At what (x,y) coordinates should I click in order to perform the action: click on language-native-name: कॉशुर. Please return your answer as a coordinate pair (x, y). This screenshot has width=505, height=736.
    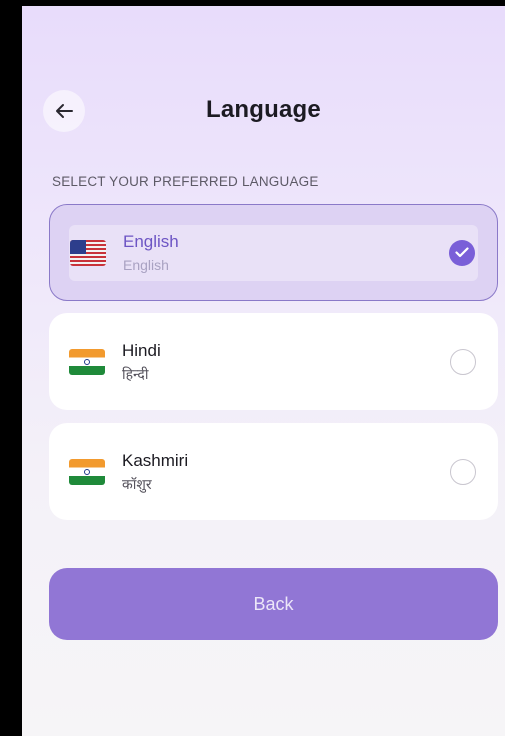
    Looking at the image, I should click on (137, 483).